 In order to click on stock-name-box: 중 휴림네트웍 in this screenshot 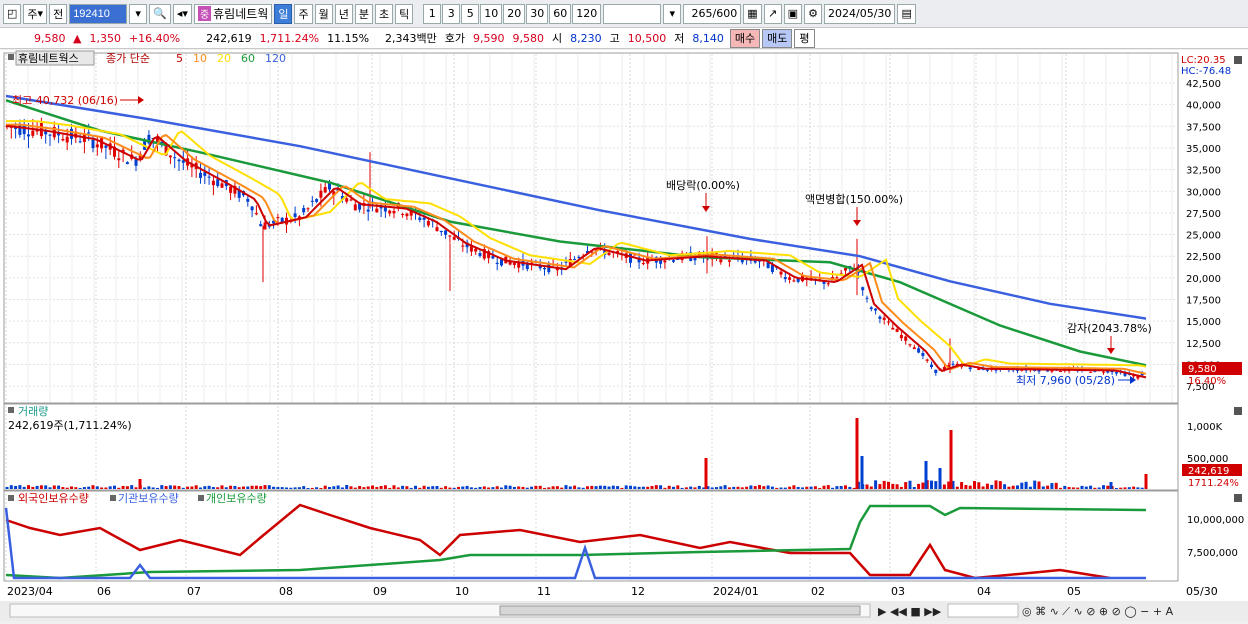, I will do `click(233, 13)`.